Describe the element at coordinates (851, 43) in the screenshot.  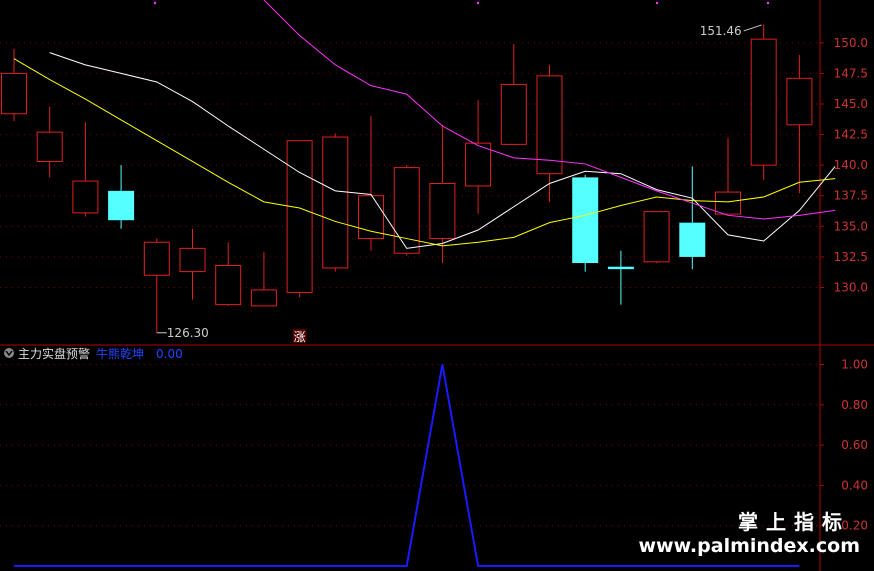
I see `main-tick-label: 150.0` at that location.